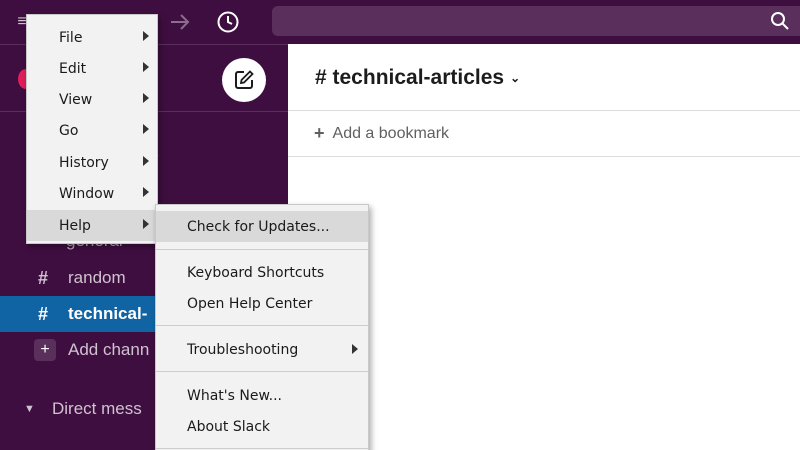 The image size is (800, 450). I want to click on arrow-right-icon, so click(180, 22).